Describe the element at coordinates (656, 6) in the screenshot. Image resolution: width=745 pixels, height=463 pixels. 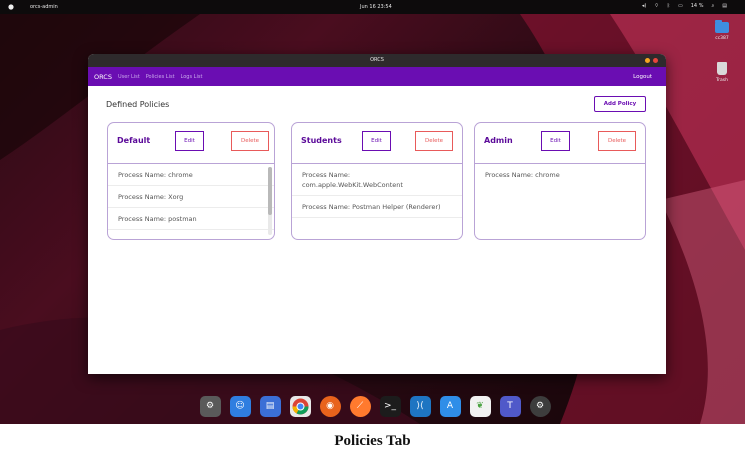
I see `wifi-icon: ⌔` at that location.